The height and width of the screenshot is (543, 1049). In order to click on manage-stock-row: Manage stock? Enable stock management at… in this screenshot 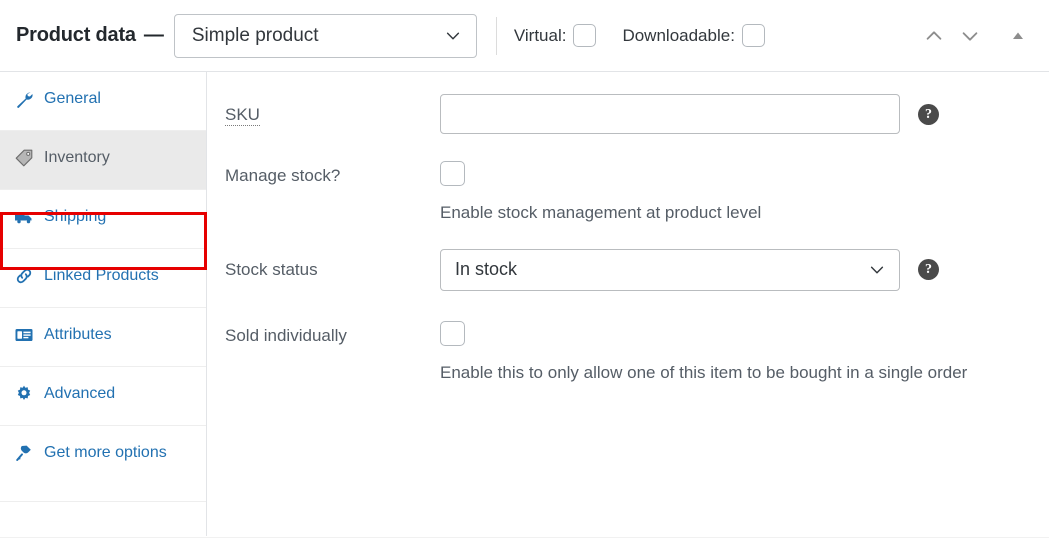, I will do `click(628, 191)`.